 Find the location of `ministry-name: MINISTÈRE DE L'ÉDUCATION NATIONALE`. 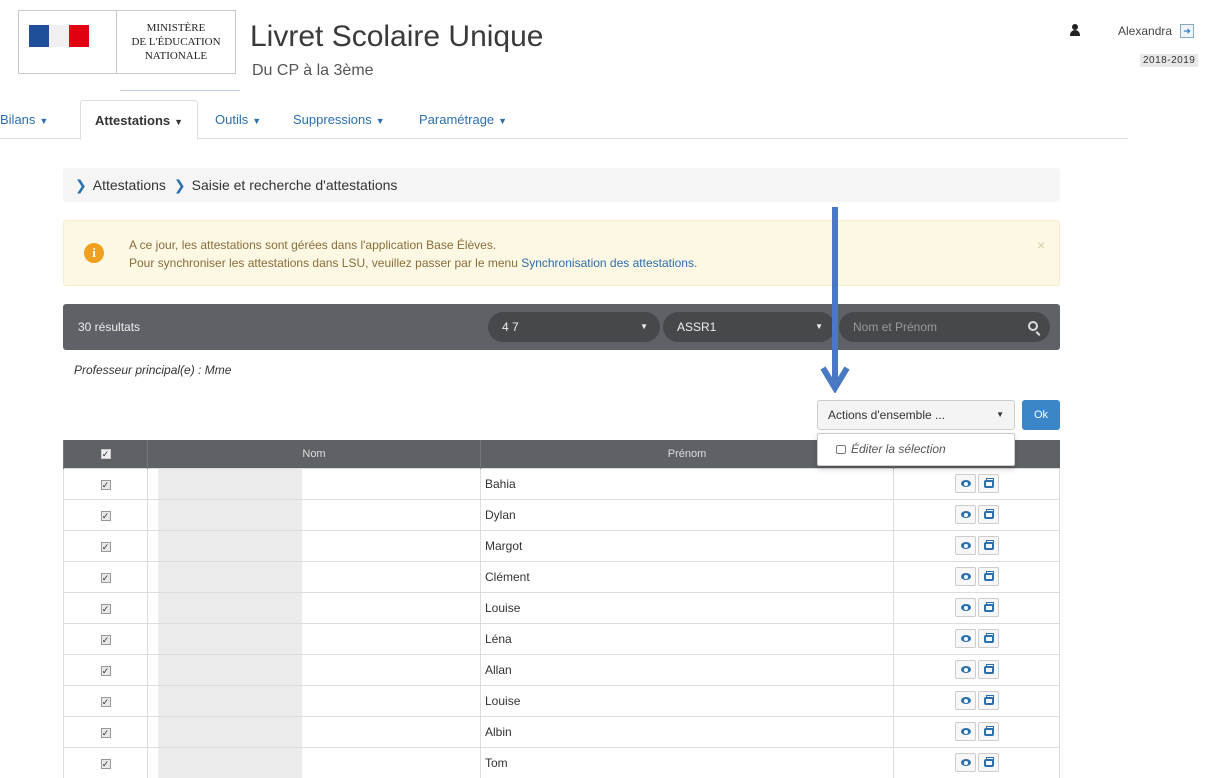

ministry-name: MINISTÈRE DE L'ÉDUCATION NATIONALE is located at coordinates (176, 42).